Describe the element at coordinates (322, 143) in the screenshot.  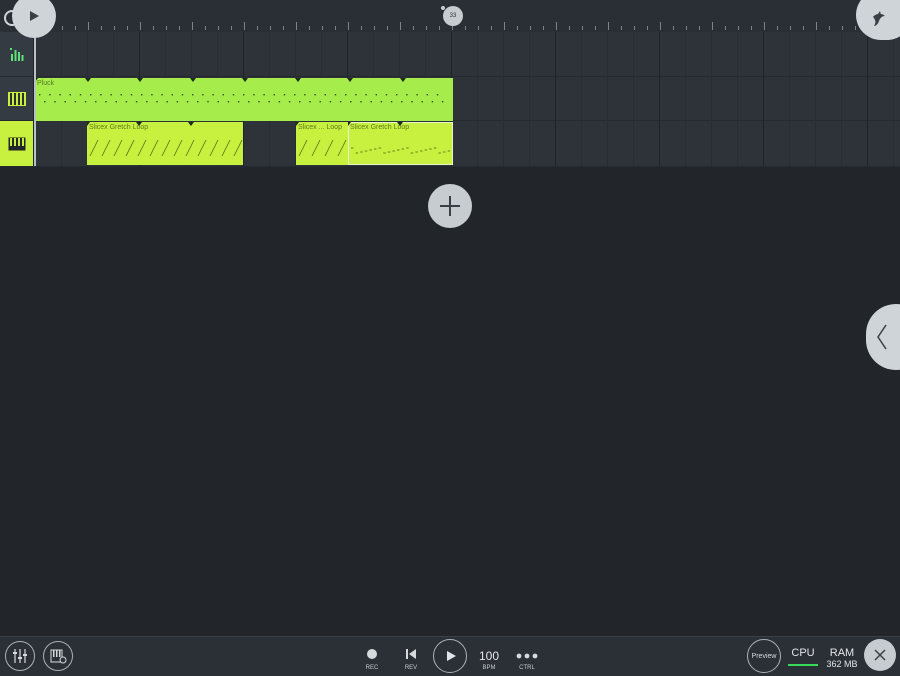
I see `audio-clip-slicex: Slicex ... Loop` at that location.